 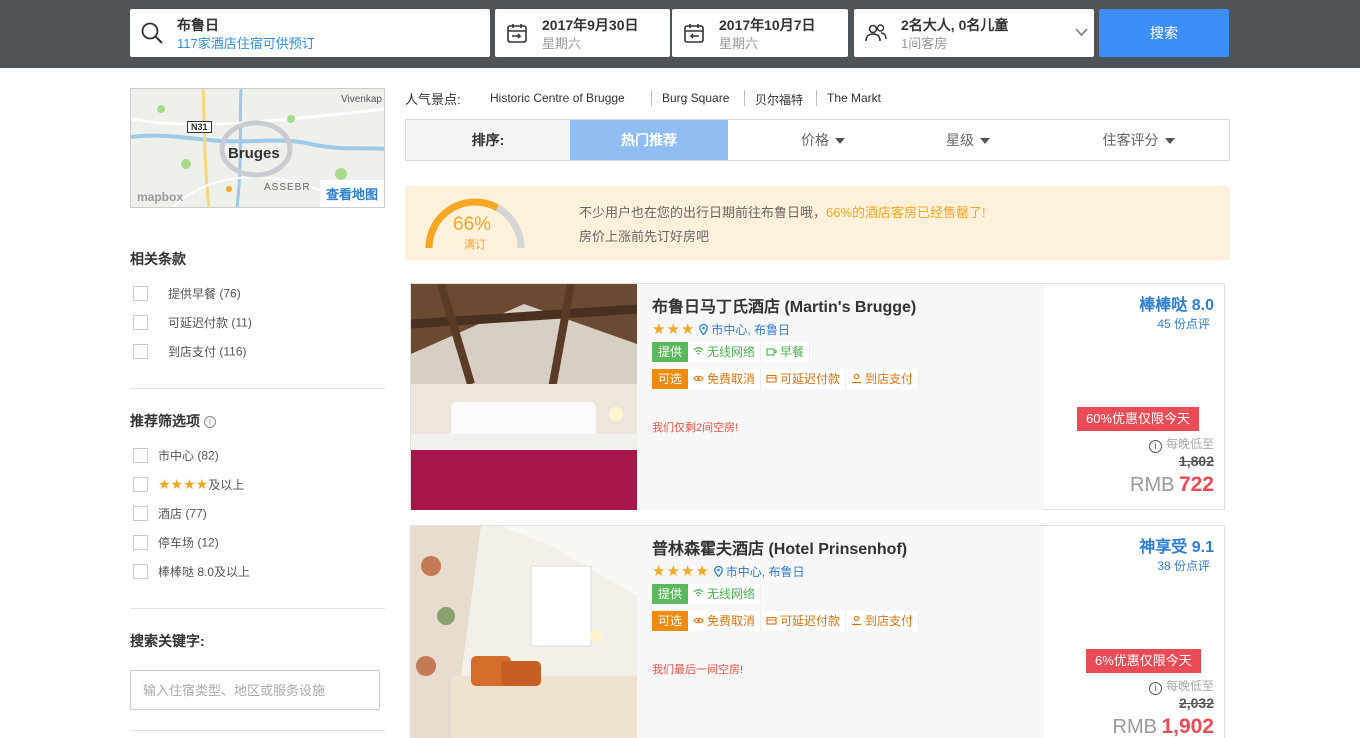 I want to click on filter-four-stars: ★★★★及以上, so click(x=188, y=484).